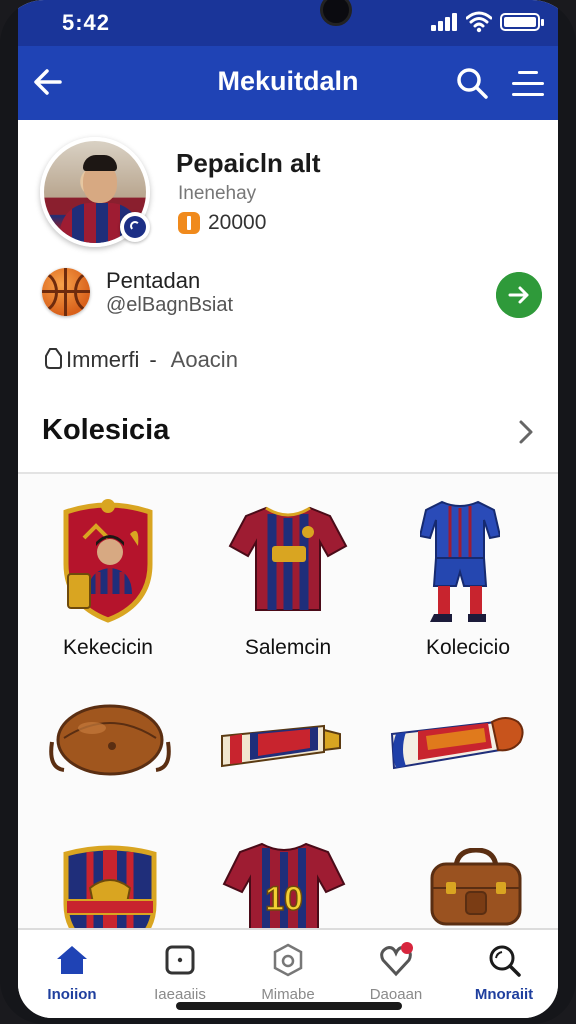  I want to click on info-value: Aoacin, so click(204, 359).